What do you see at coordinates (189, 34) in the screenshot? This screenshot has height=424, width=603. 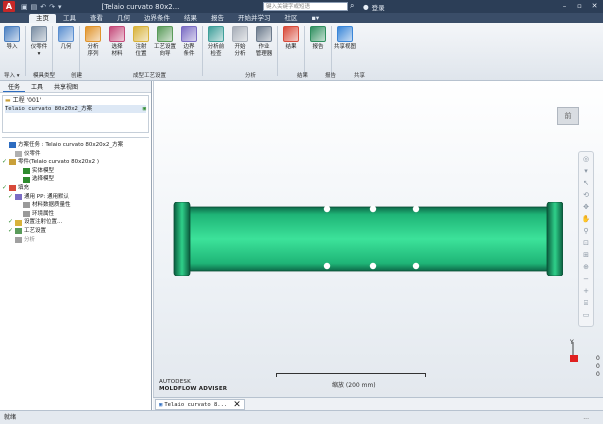 I see `boundary-icon` at bounding box center [189, 34].